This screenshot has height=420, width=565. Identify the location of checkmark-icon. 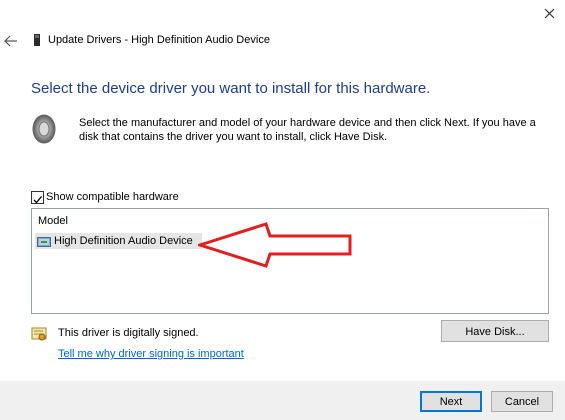
(37, 200).